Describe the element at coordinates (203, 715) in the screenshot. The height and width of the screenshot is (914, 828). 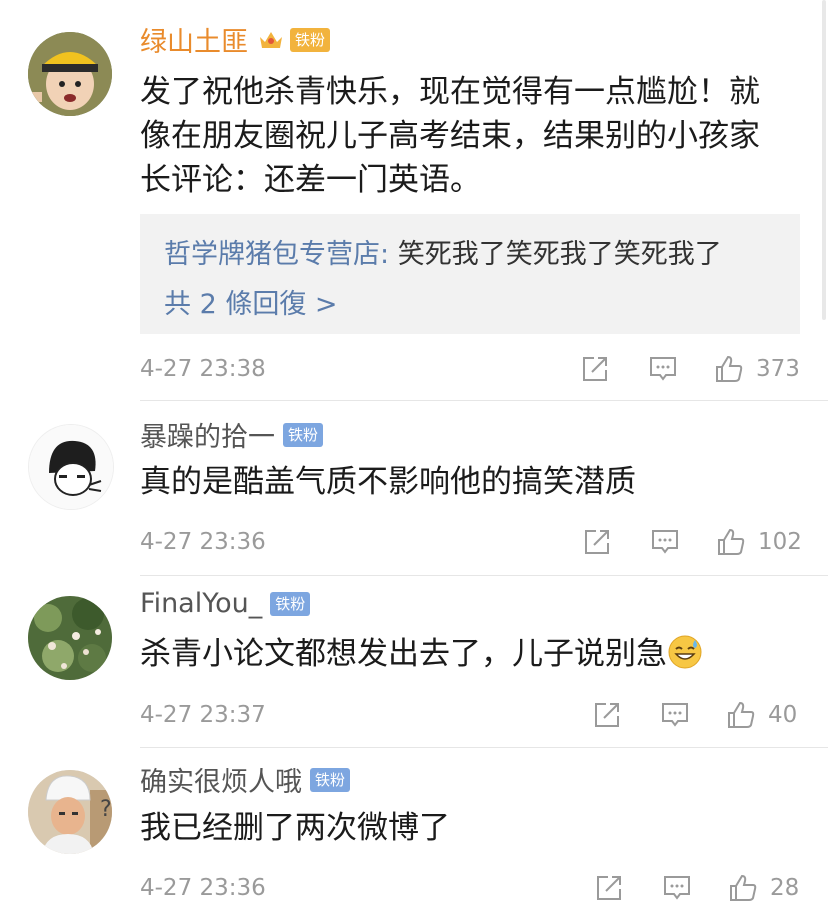
I see `timestamp: 4-27 23:37` at that location.